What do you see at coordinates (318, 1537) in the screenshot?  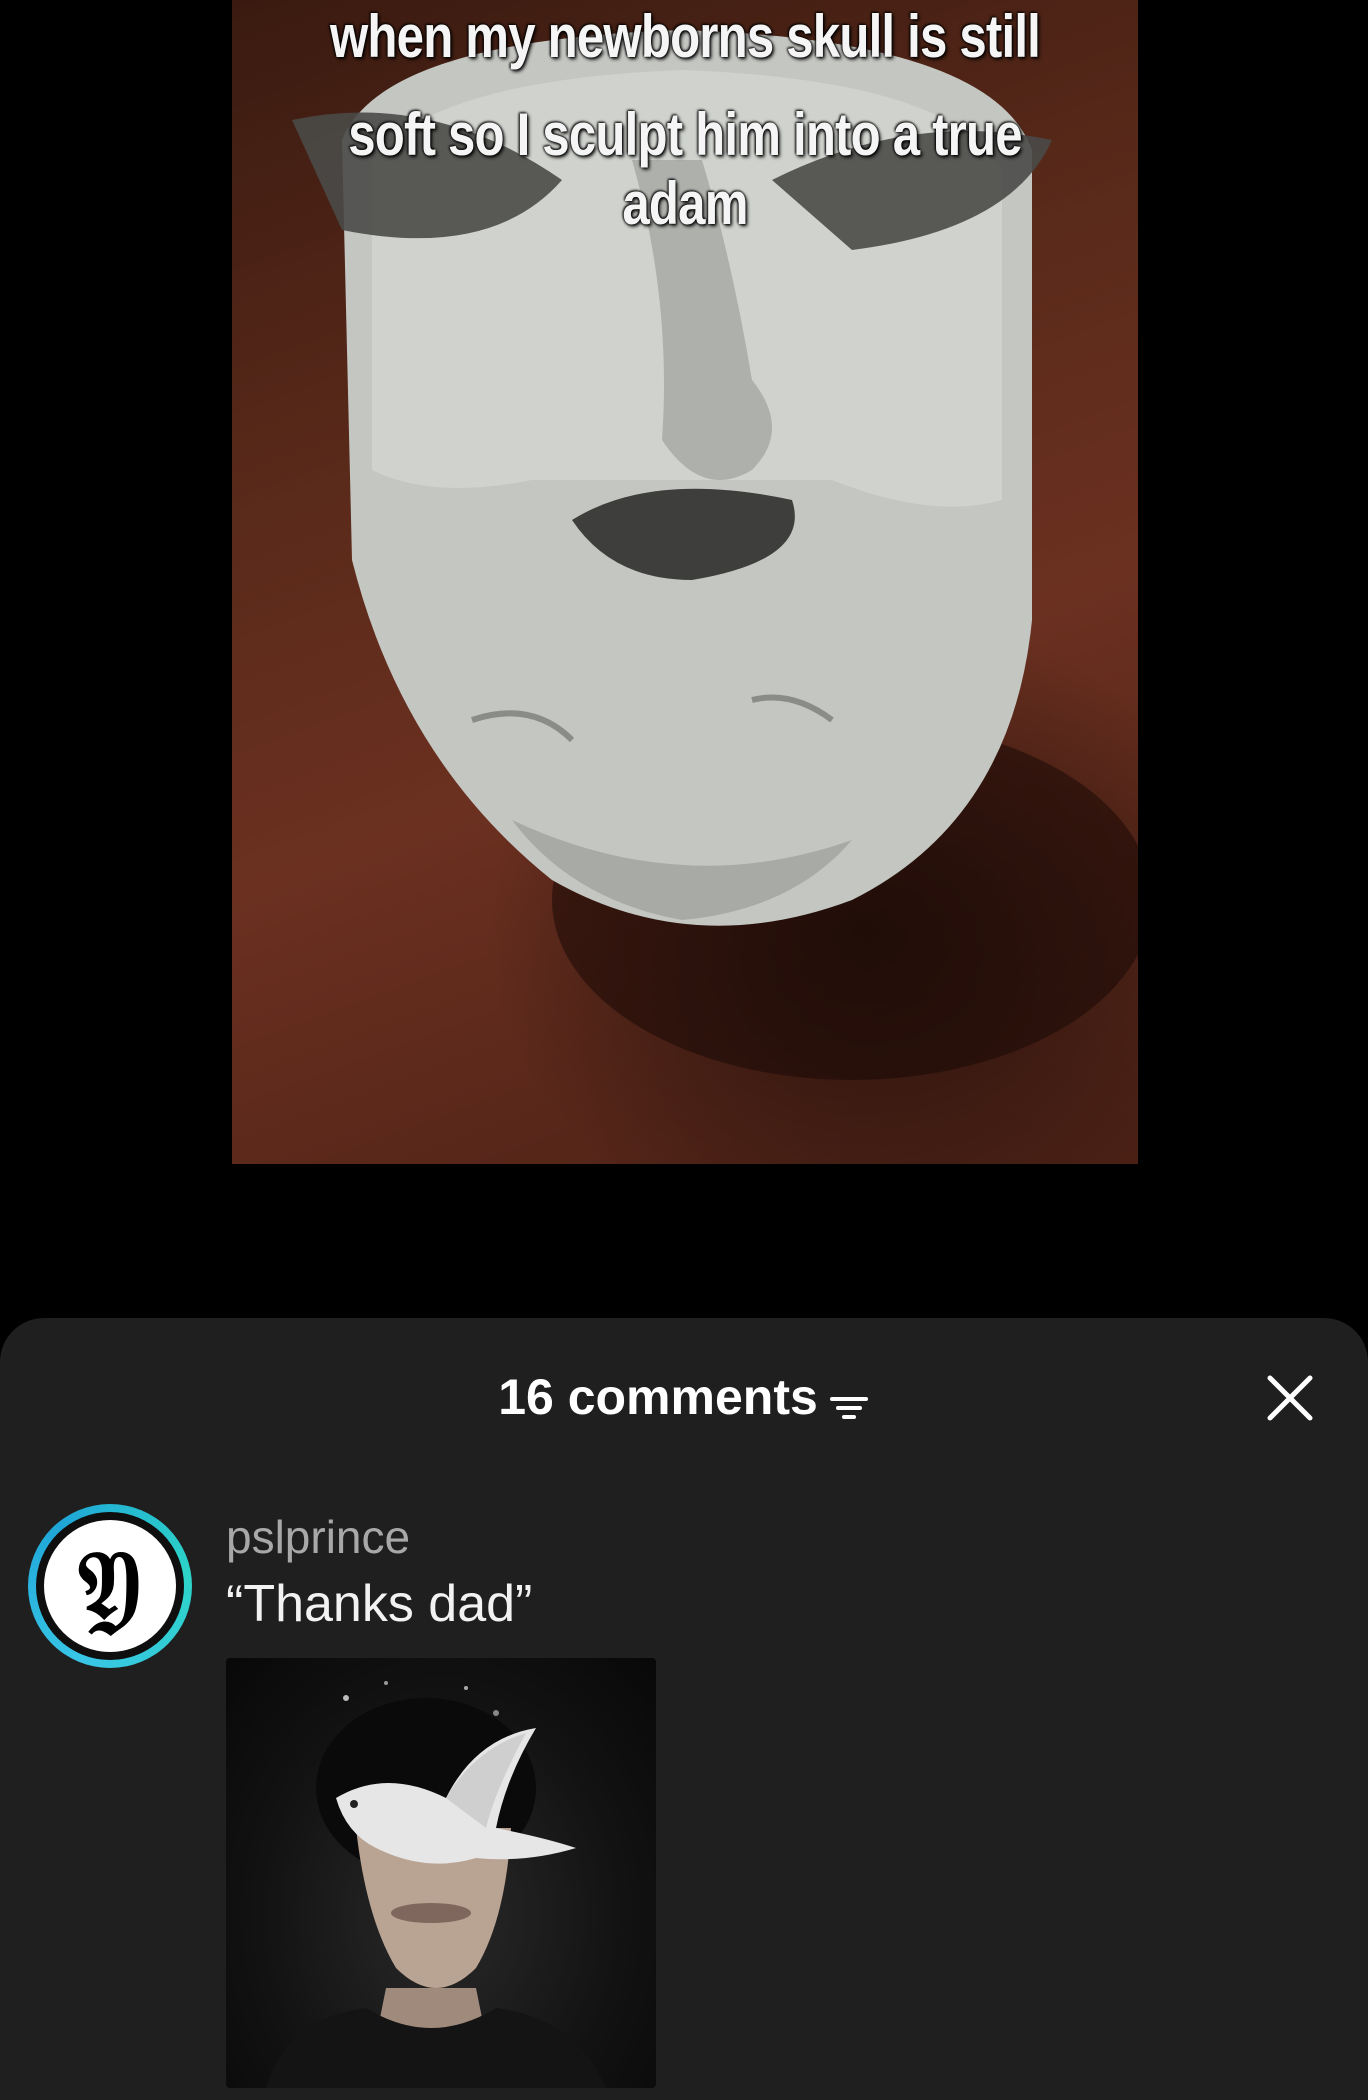 I see `comment-username: pslprince` at bounding box center [318, 1537].